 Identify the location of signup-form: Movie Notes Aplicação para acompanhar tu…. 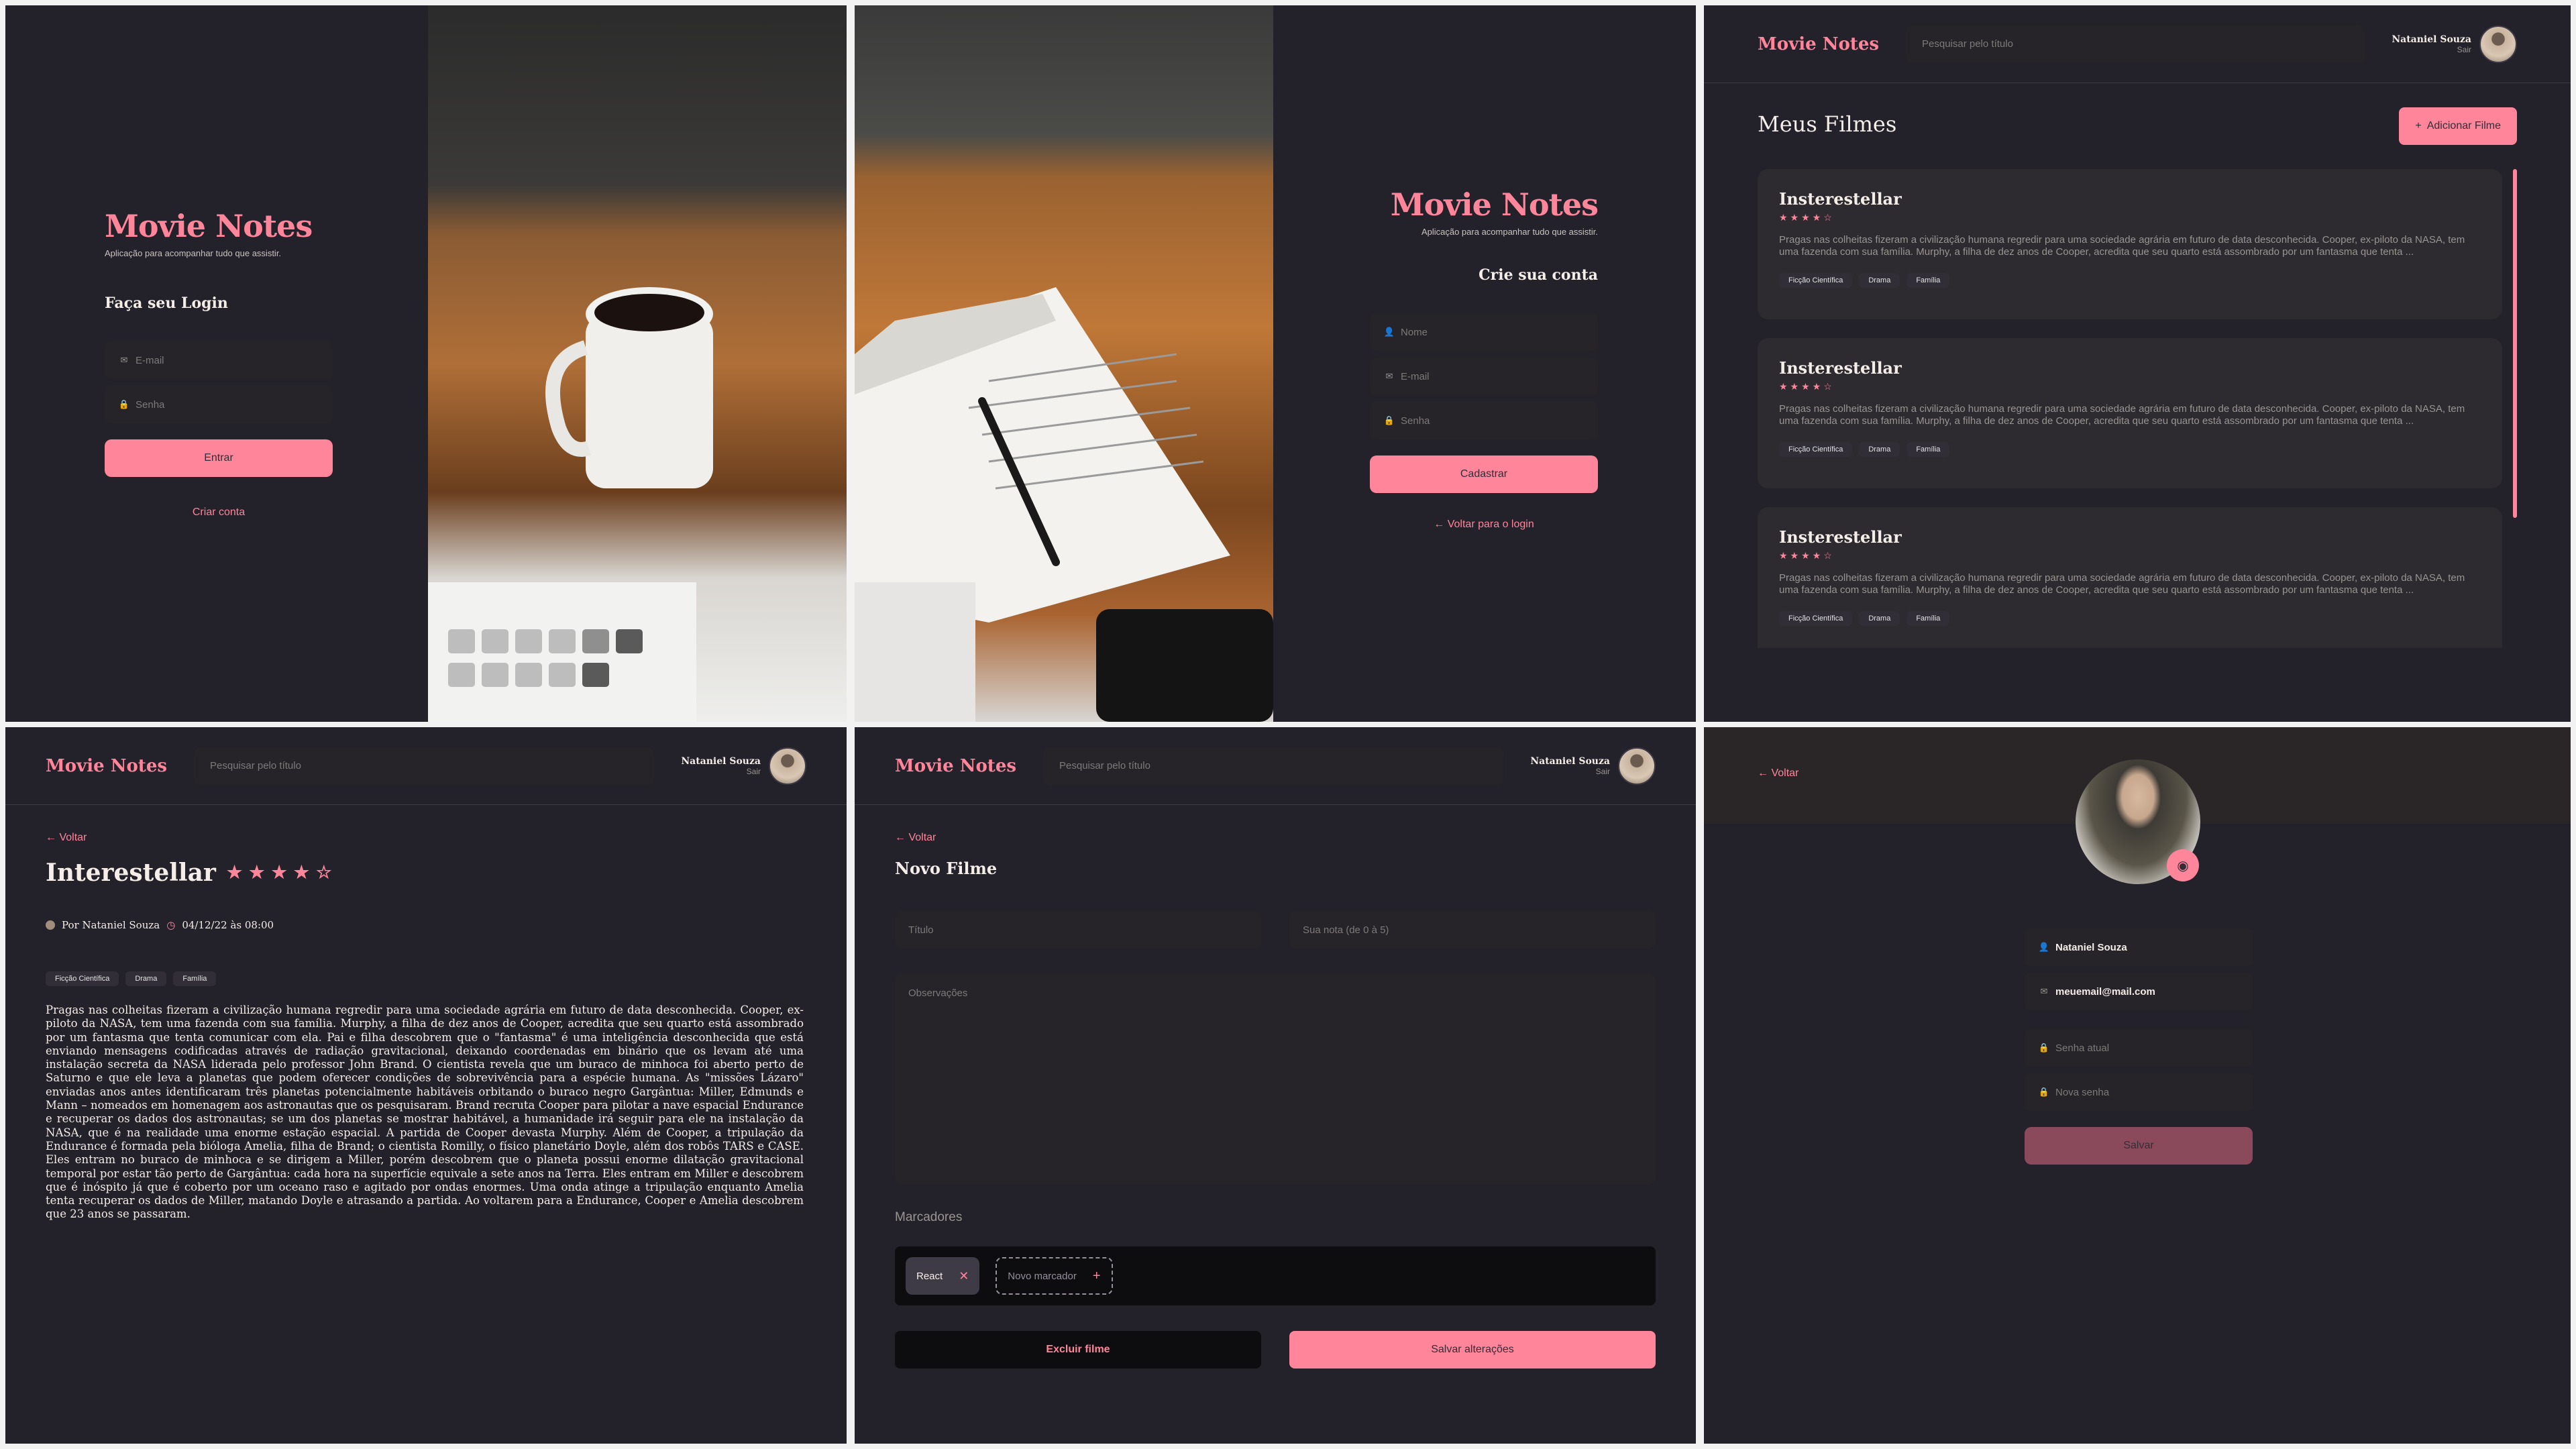
(1484, 358).